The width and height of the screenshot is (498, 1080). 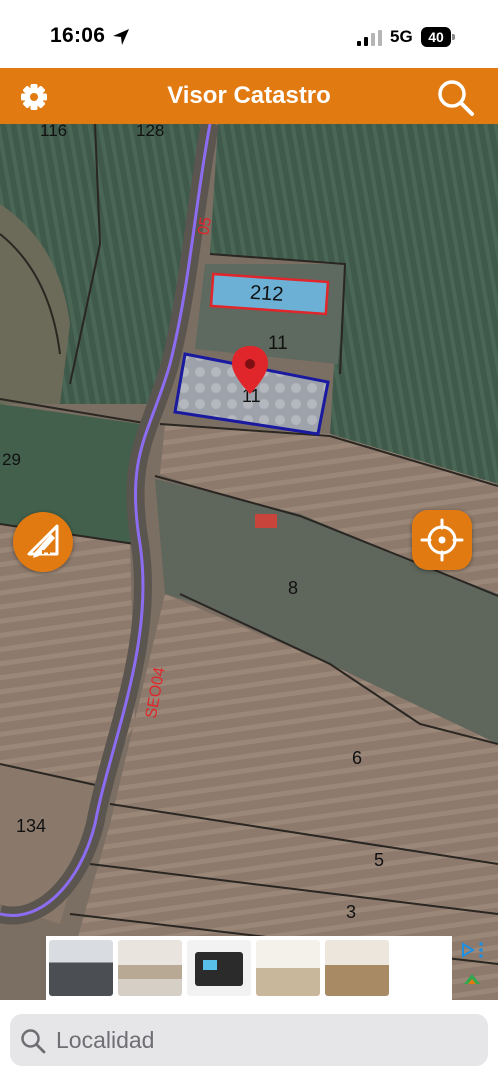 I want to click on parcel-label-6: 6, so click(x=357, y=758).